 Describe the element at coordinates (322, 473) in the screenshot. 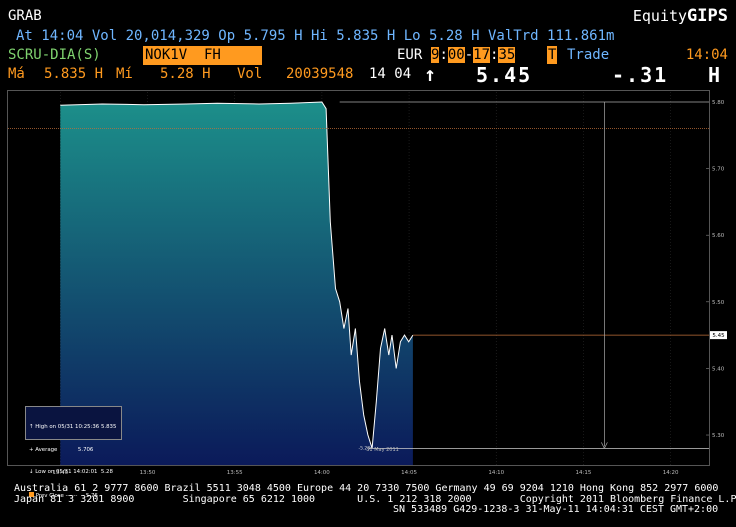

I see `x-tick-label: 14:00` at that location.